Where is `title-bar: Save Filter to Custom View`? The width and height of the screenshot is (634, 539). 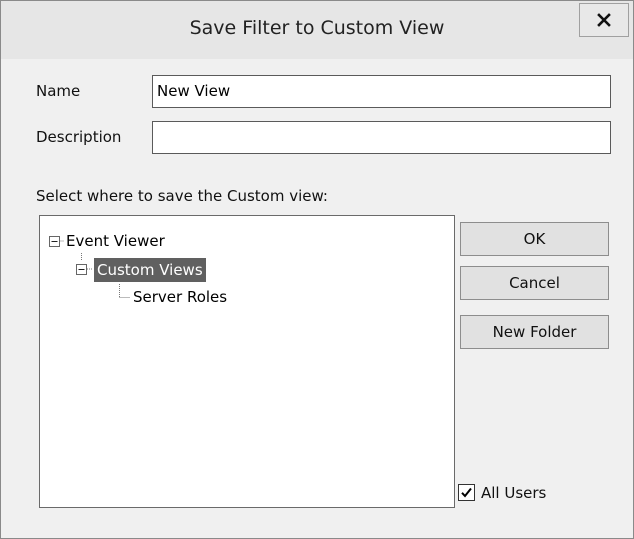
title-bar: Save Filter to Custom View is located at coordinates (317, 30).